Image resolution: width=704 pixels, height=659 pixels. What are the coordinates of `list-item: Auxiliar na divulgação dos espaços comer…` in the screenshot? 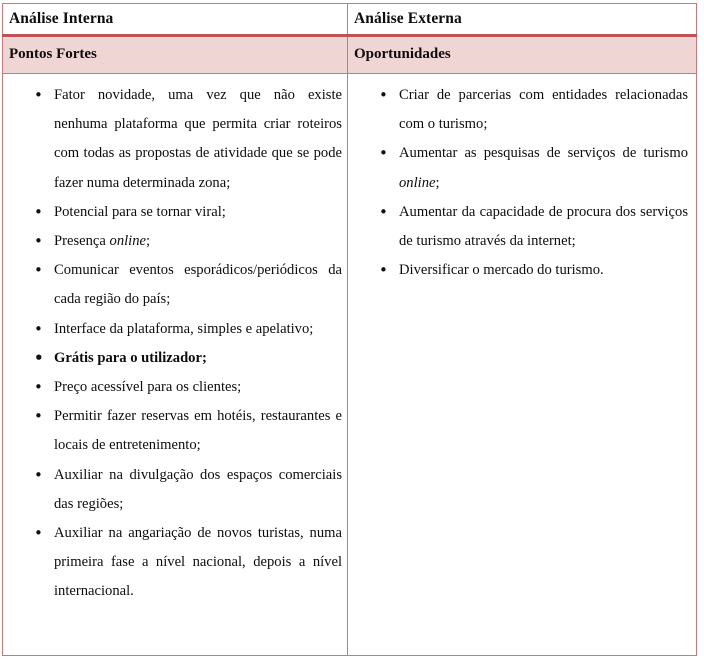 It's located at (188, 490).